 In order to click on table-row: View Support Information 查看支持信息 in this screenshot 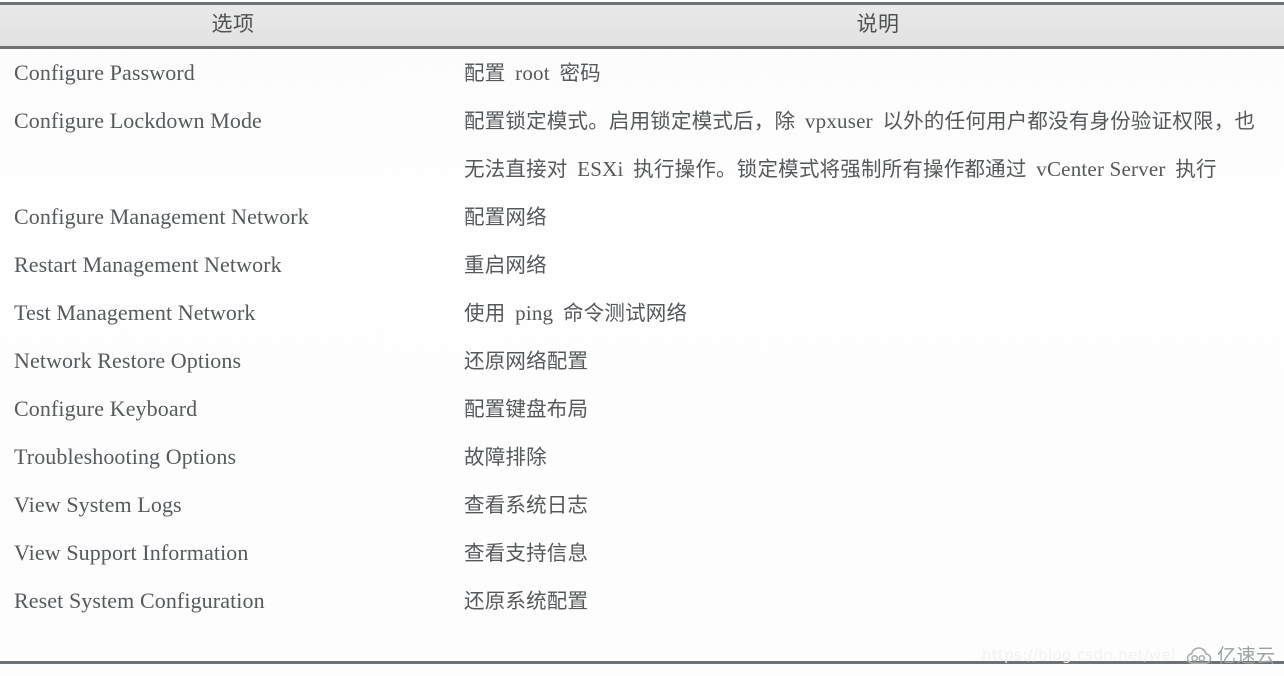, I will do `click(642, 553)`.